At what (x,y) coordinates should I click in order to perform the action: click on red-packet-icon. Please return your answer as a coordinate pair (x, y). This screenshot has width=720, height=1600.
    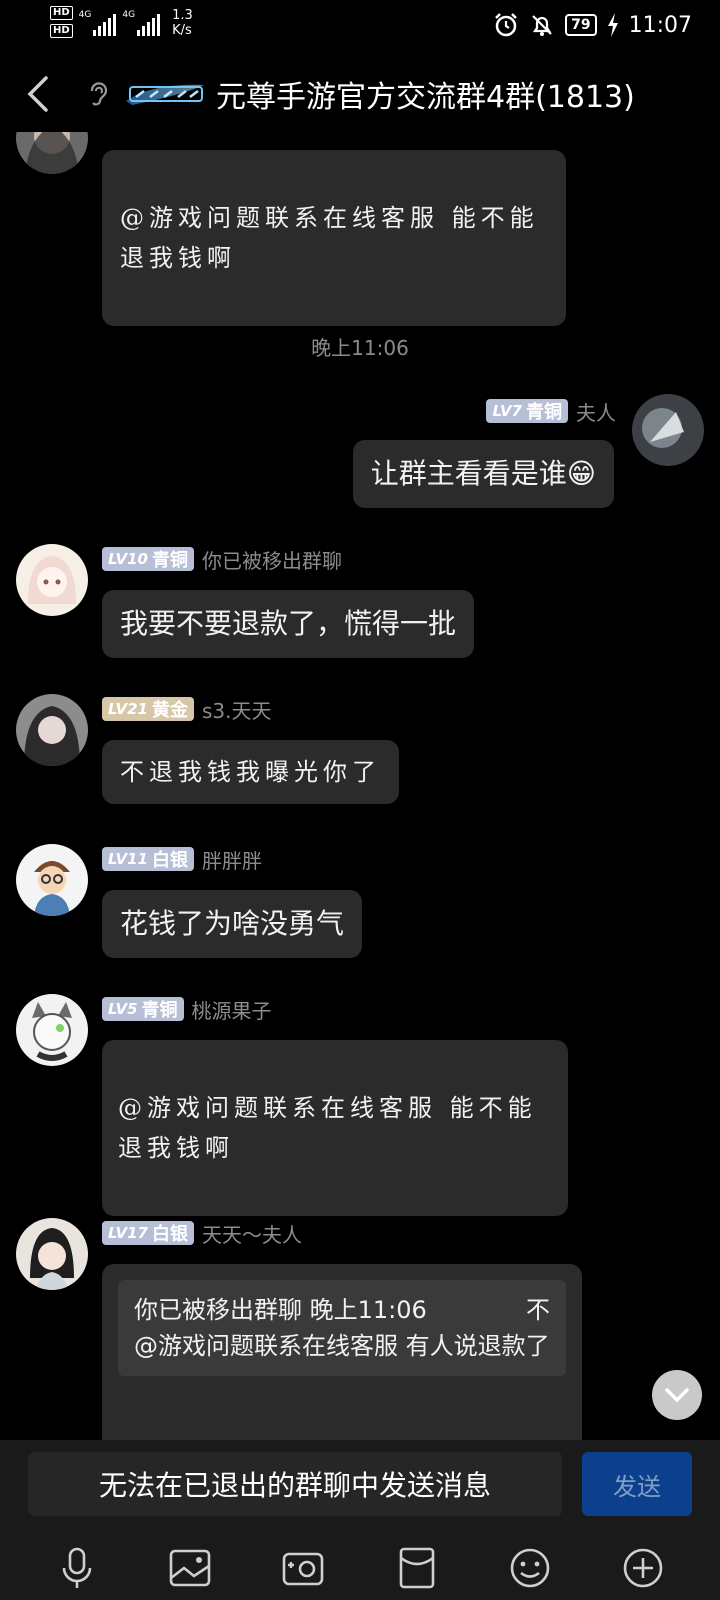
    Looking at the image, I should click on (417, 1568).